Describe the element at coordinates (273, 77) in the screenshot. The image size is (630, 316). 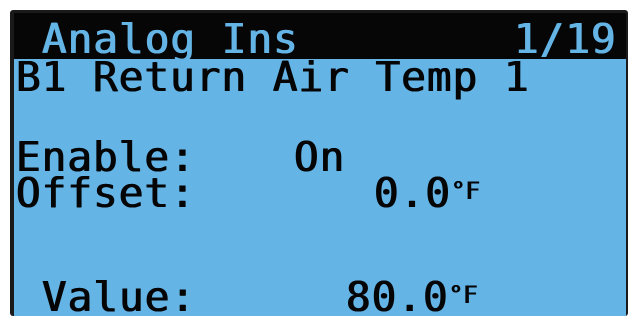
I see `point-name: B1 Return Air Temp 1` at that location.